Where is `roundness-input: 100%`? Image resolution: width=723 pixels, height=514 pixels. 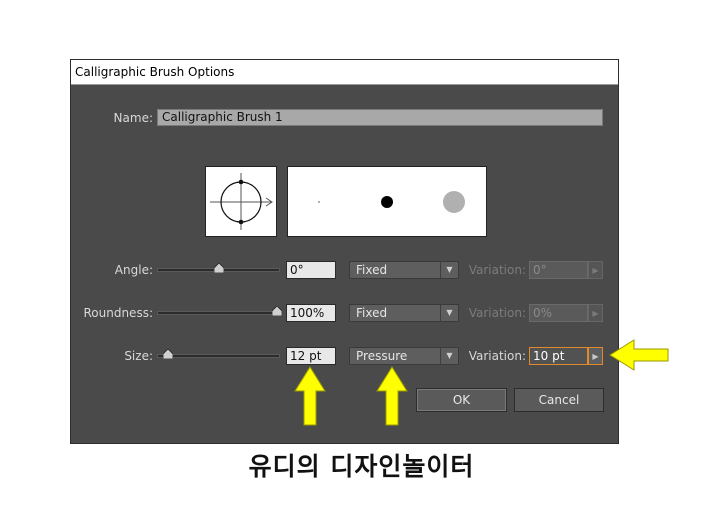
roundness-input: 100% is located at coordinates (311, 313).